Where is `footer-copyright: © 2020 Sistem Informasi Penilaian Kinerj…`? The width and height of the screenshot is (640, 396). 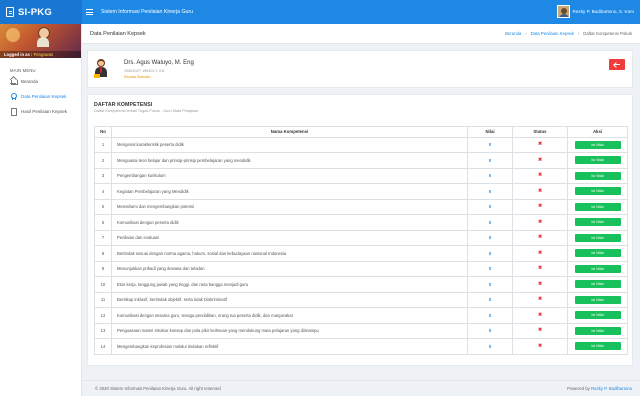
footer-copyright: © 2020 Sistem Informasi Penilaian Kinerj… is located at coordinates (158, 388).